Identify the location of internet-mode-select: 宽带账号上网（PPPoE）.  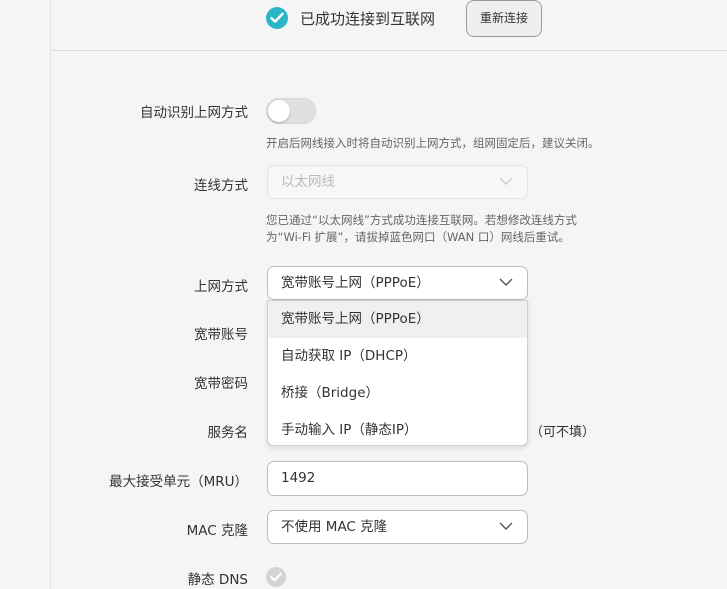
(397, 283).